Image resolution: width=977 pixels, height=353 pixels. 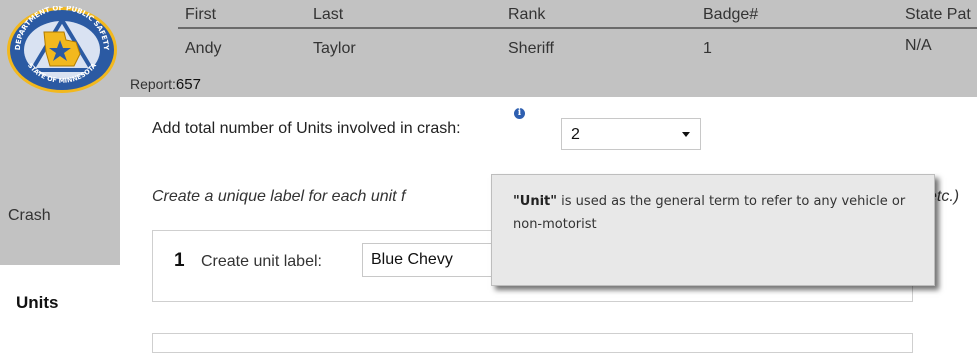 I want to click on officer-rank: Sheriff, so click(x=531, y=48).